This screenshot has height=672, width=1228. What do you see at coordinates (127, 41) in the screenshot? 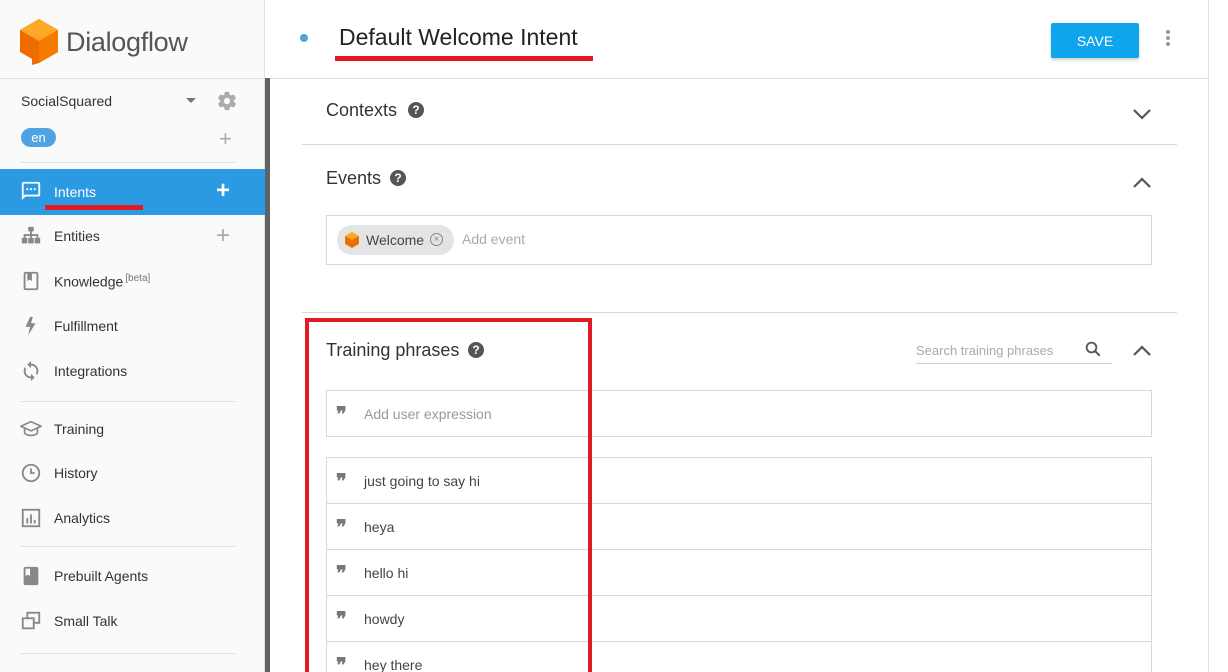
I see `app-name: Dialogflow` at bounding box center [127, 41].